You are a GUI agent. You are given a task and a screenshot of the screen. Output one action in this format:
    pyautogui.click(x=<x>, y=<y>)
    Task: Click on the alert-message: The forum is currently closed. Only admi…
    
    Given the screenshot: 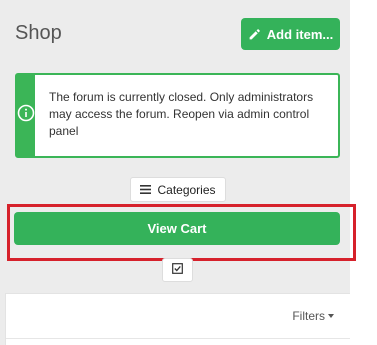 What is the action you would take?
    pyautogui.click(x=181, y=114)
    